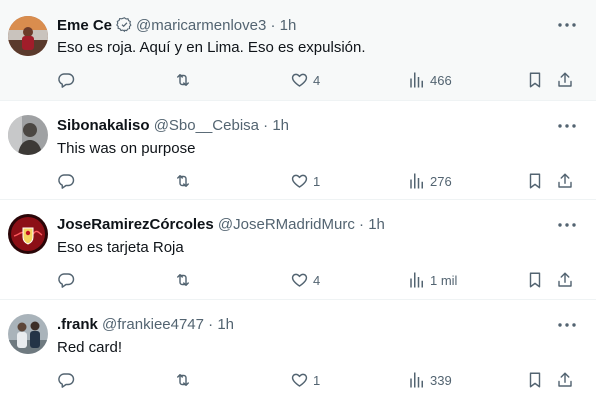  Describe the element at coordinates (77, 324) in the screenshot. I see `author-name: .frank` at that location.